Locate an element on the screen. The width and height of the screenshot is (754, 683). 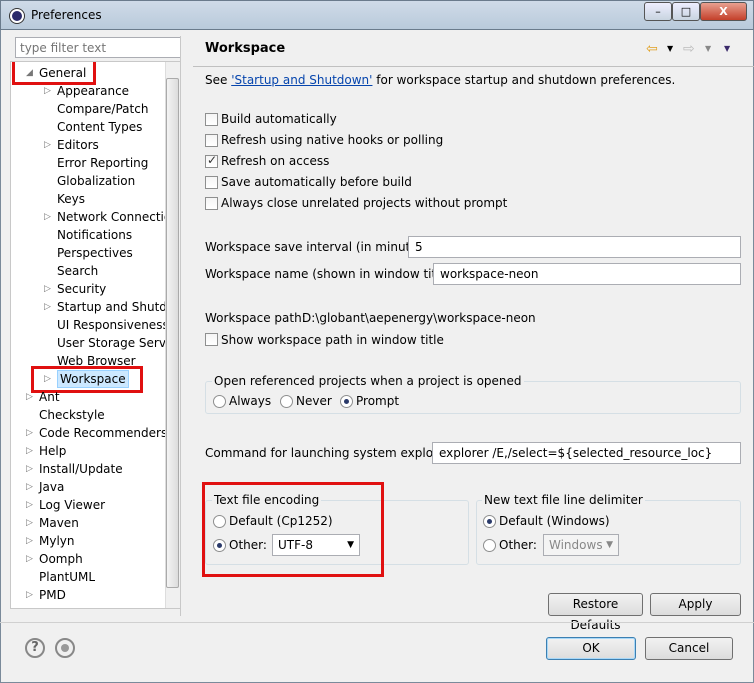
workspace-name-label: Workspace name (shown in window title): is located at coordinates (330, 274).